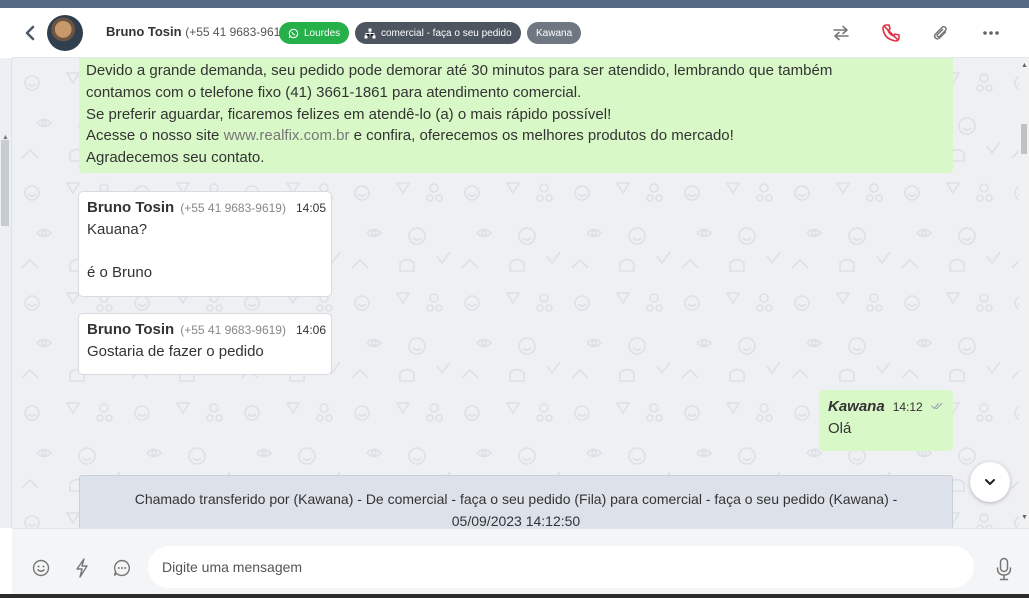  Describe the element at coordinates (310, 330) in the screenshot. I see `message-time: 14:06` at that location.